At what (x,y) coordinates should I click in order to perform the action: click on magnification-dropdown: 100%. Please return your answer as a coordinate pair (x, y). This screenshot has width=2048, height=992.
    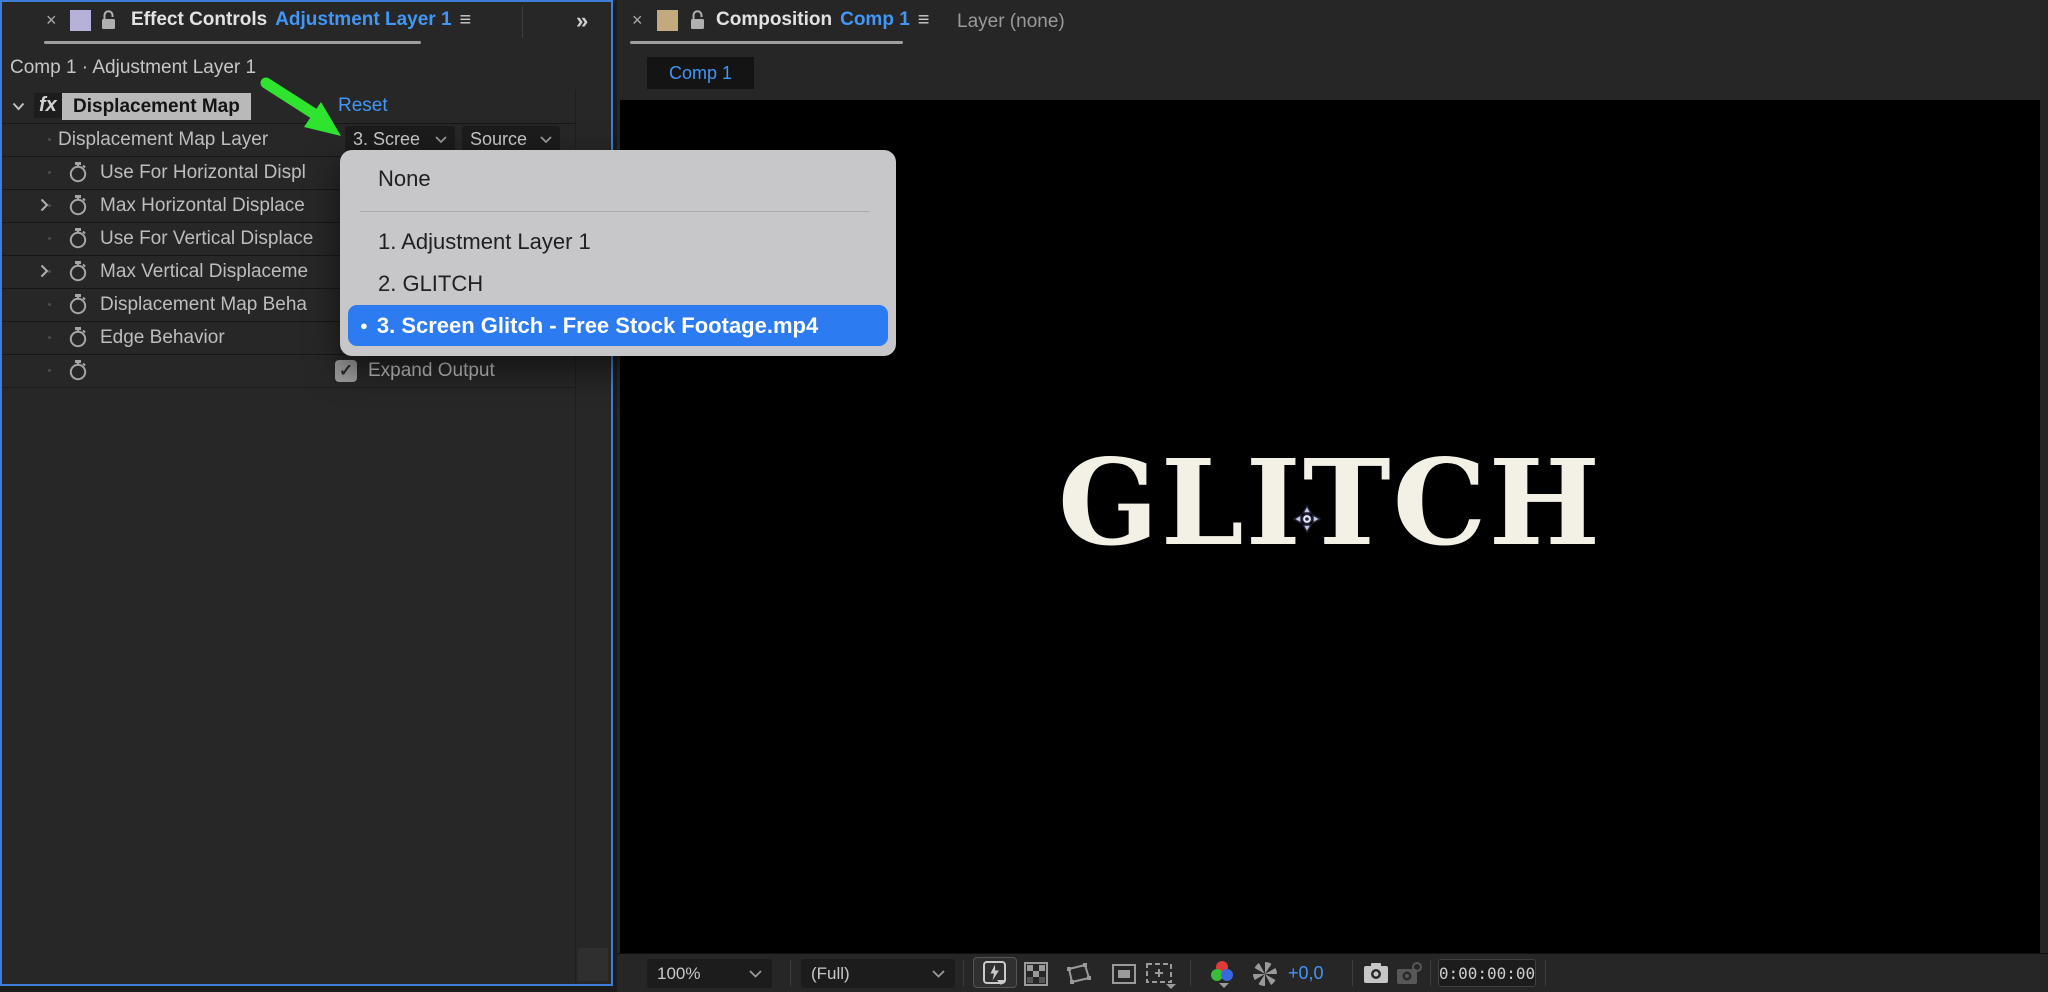
    Looking at the image, I should click on (709, 973).